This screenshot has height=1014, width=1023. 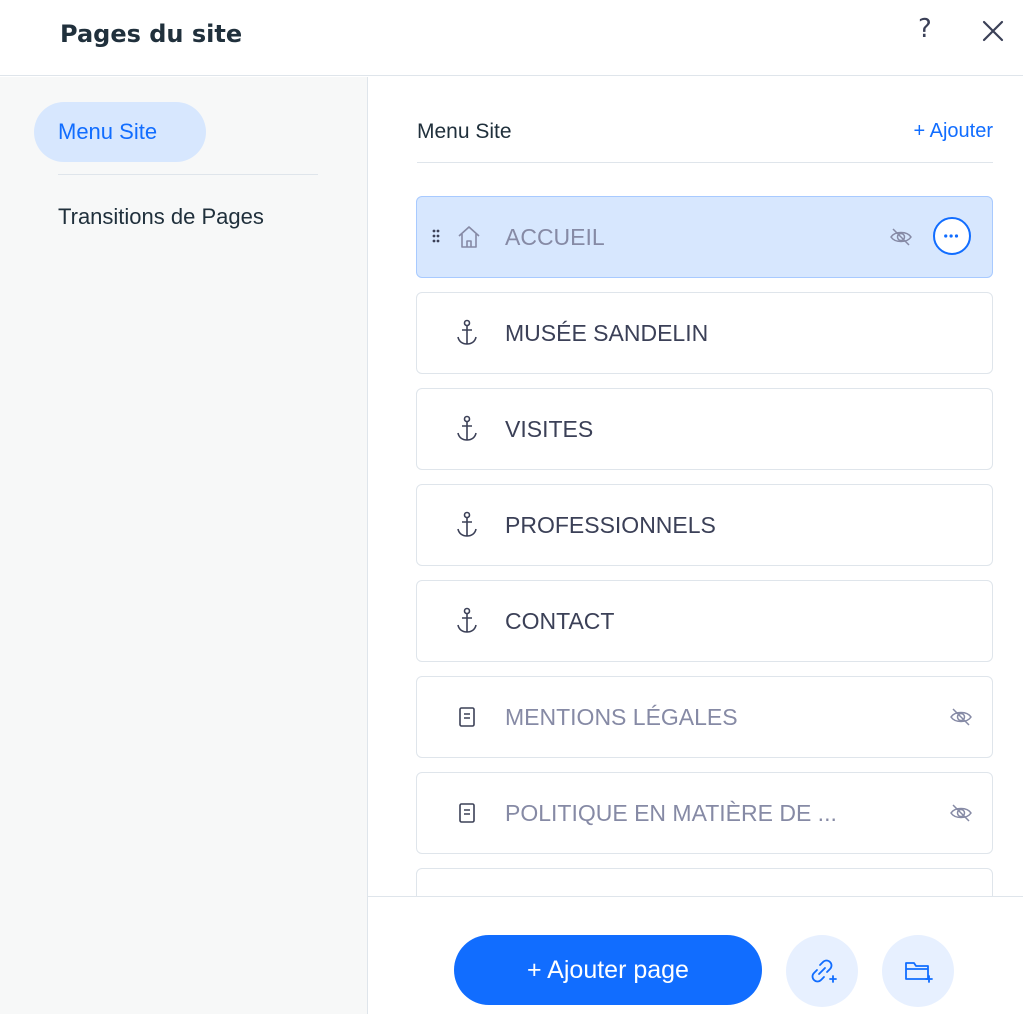 I want to click on page-label: CONTACT, so click(x=560, y=621).